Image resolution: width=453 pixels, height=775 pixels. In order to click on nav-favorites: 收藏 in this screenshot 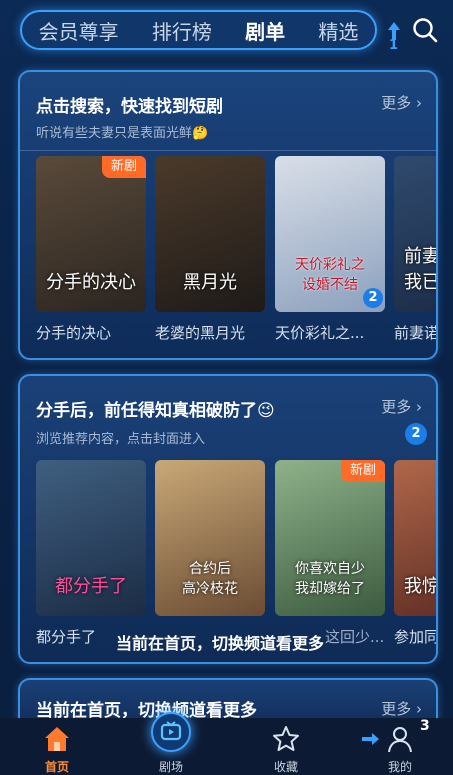, I will do `click(286, 746)`.